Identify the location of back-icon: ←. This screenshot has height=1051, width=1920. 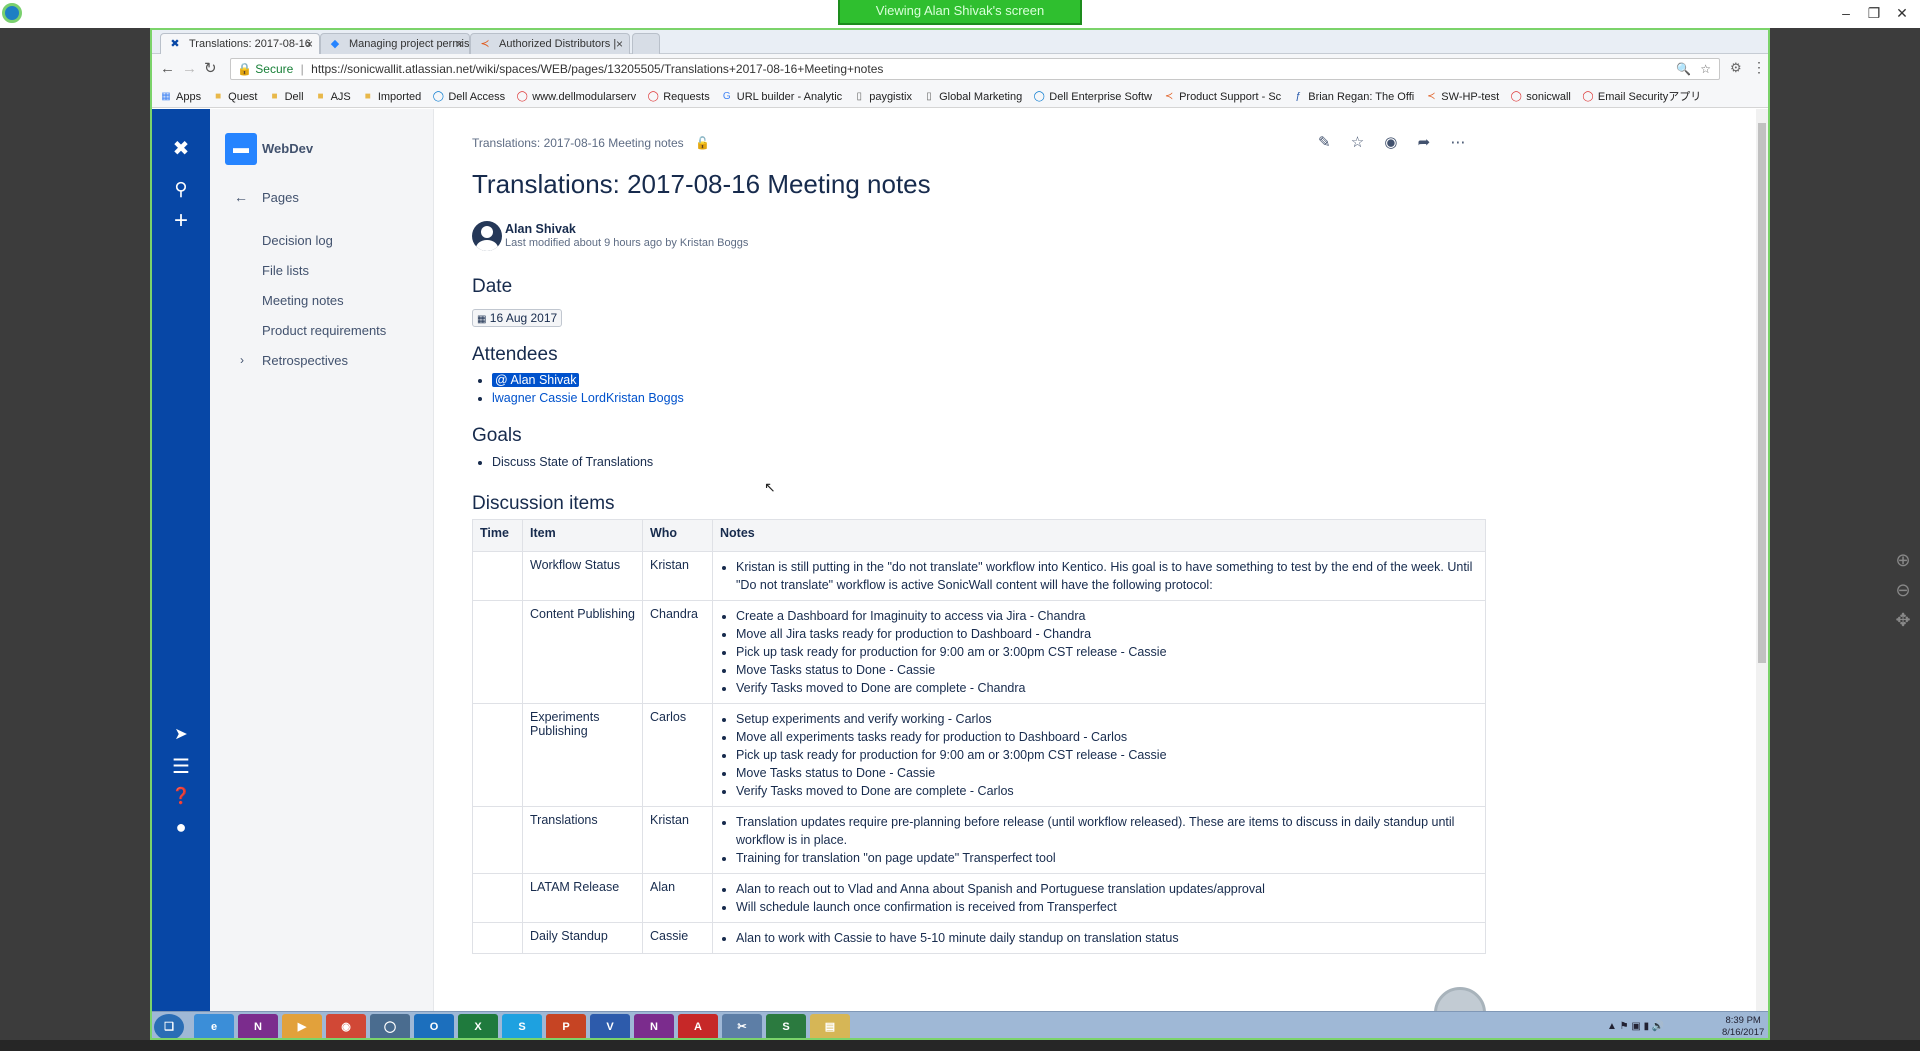
(167, 68).